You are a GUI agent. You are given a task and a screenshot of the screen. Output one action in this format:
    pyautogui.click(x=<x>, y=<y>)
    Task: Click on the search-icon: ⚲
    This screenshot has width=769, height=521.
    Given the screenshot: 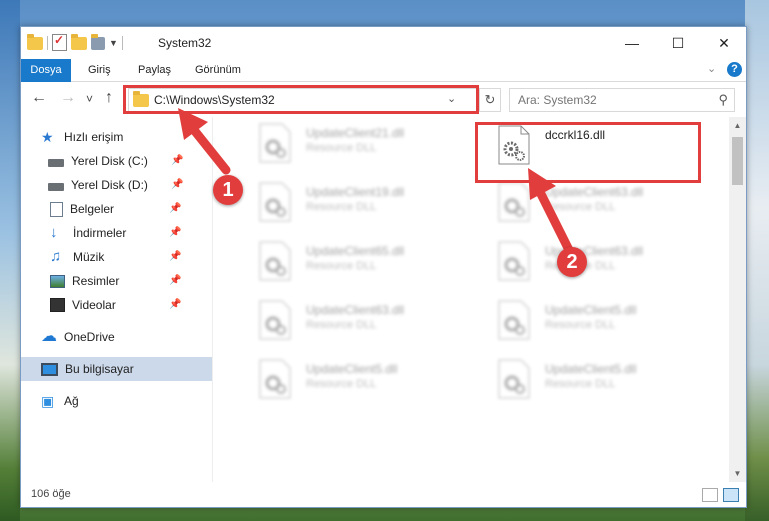 What is the action you would take?
    pyautogui.click(x=723, y=99)
    